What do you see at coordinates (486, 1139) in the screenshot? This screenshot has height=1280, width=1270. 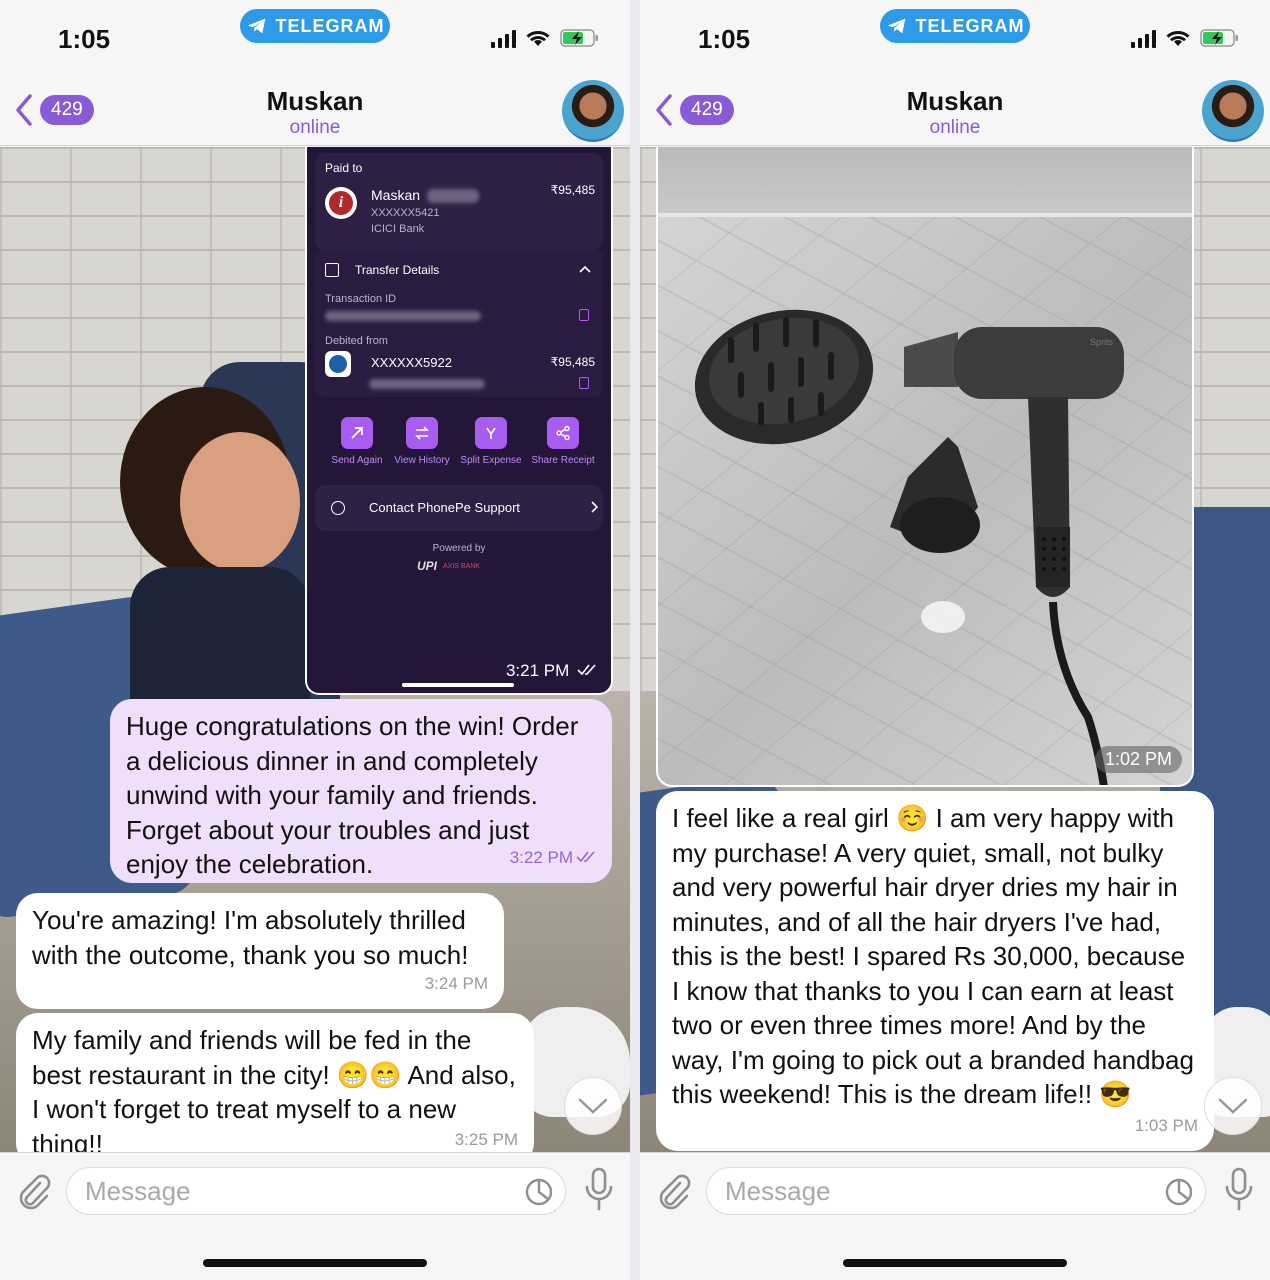 I see `message-time: 3:25 PM` at bounding box center [486, 1139].